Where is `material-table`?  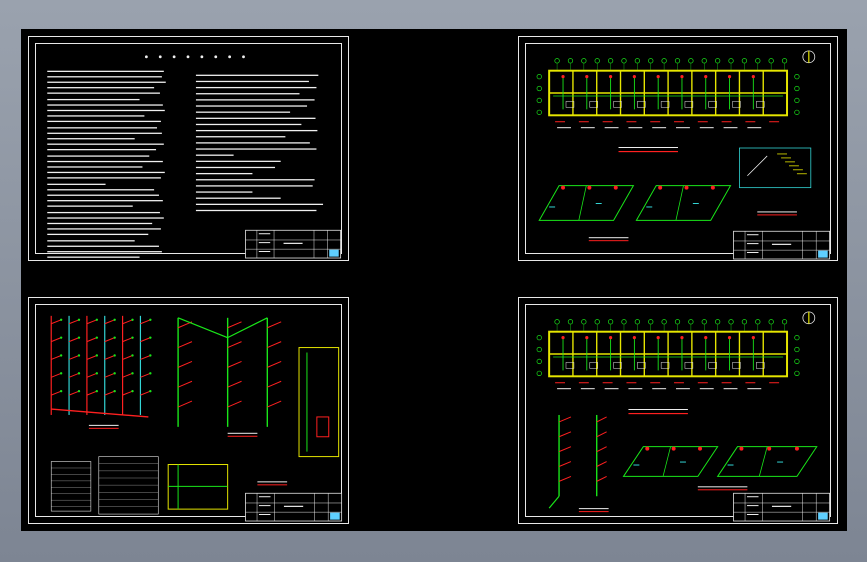 material-table is located at coordinates (128, 485).